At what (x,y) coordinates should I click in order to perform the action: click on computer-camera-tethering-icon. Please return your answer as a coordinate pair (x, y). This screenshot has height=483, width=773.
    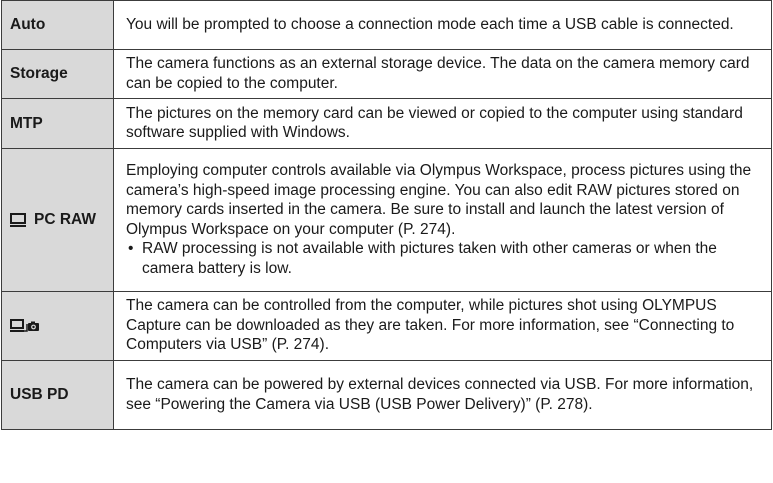
    Looking at the image, I should click on (61, 326).